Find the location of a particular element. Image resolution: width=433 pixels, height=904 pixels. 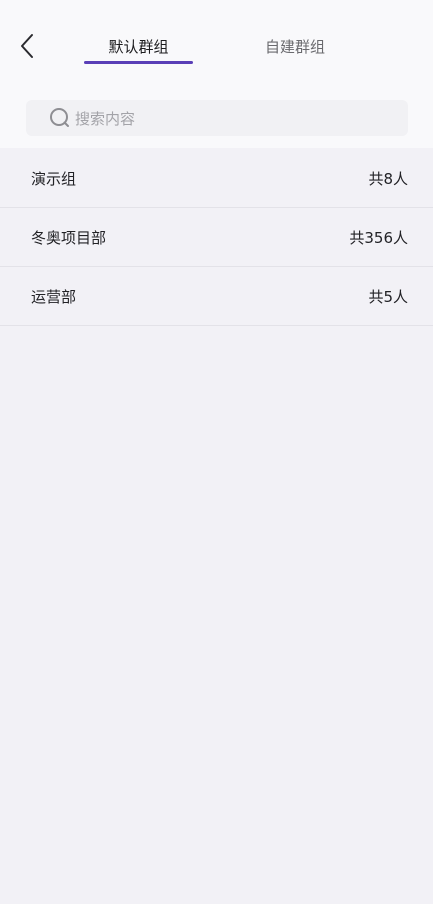

group-row-winter-olympics: 冬奥项目部 共356人 is located at coordinates (216, 237).